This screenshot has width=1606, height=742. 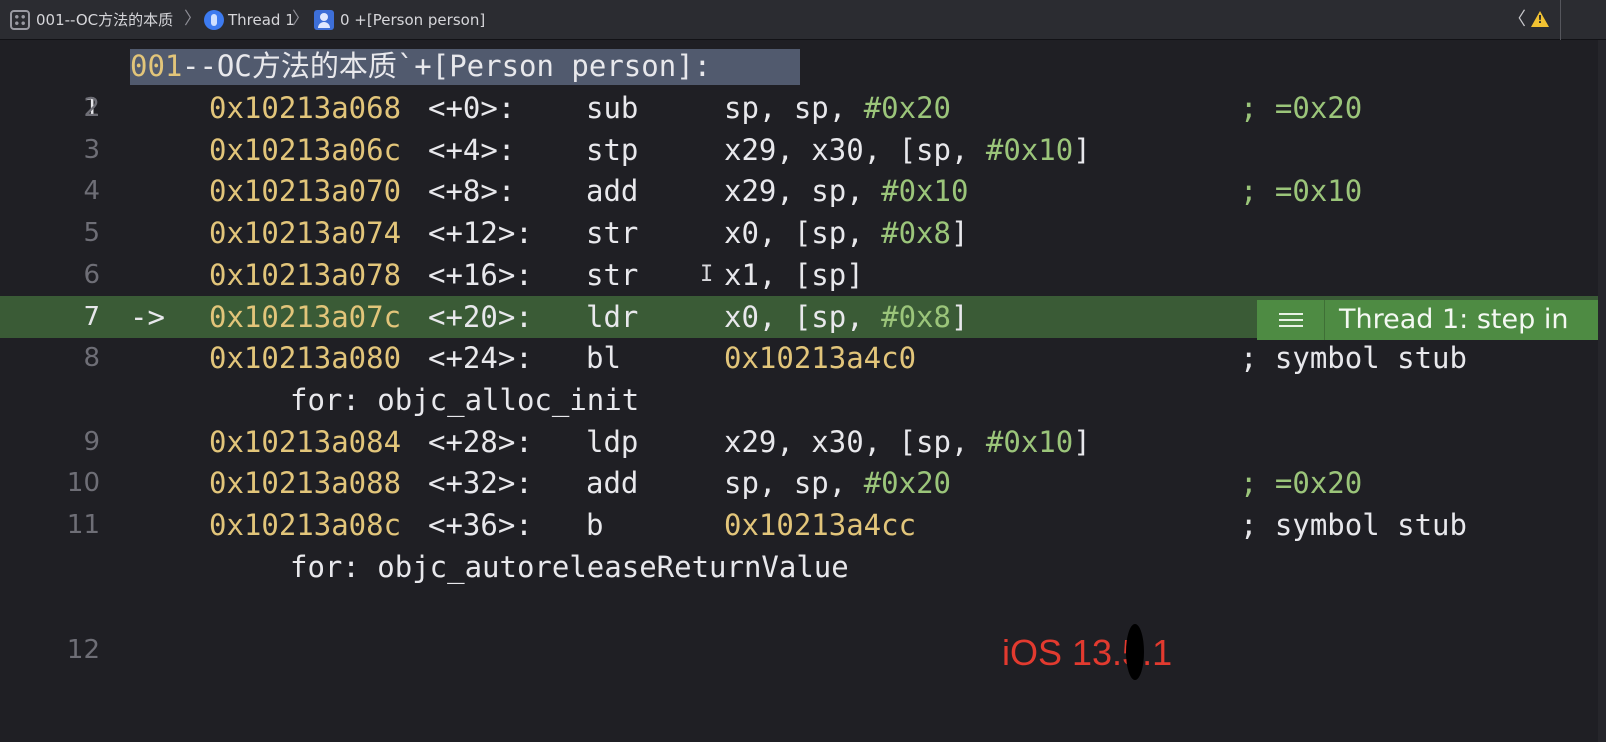 I want to click on instruction-opcode: ldp, so click(x=612, y=442).